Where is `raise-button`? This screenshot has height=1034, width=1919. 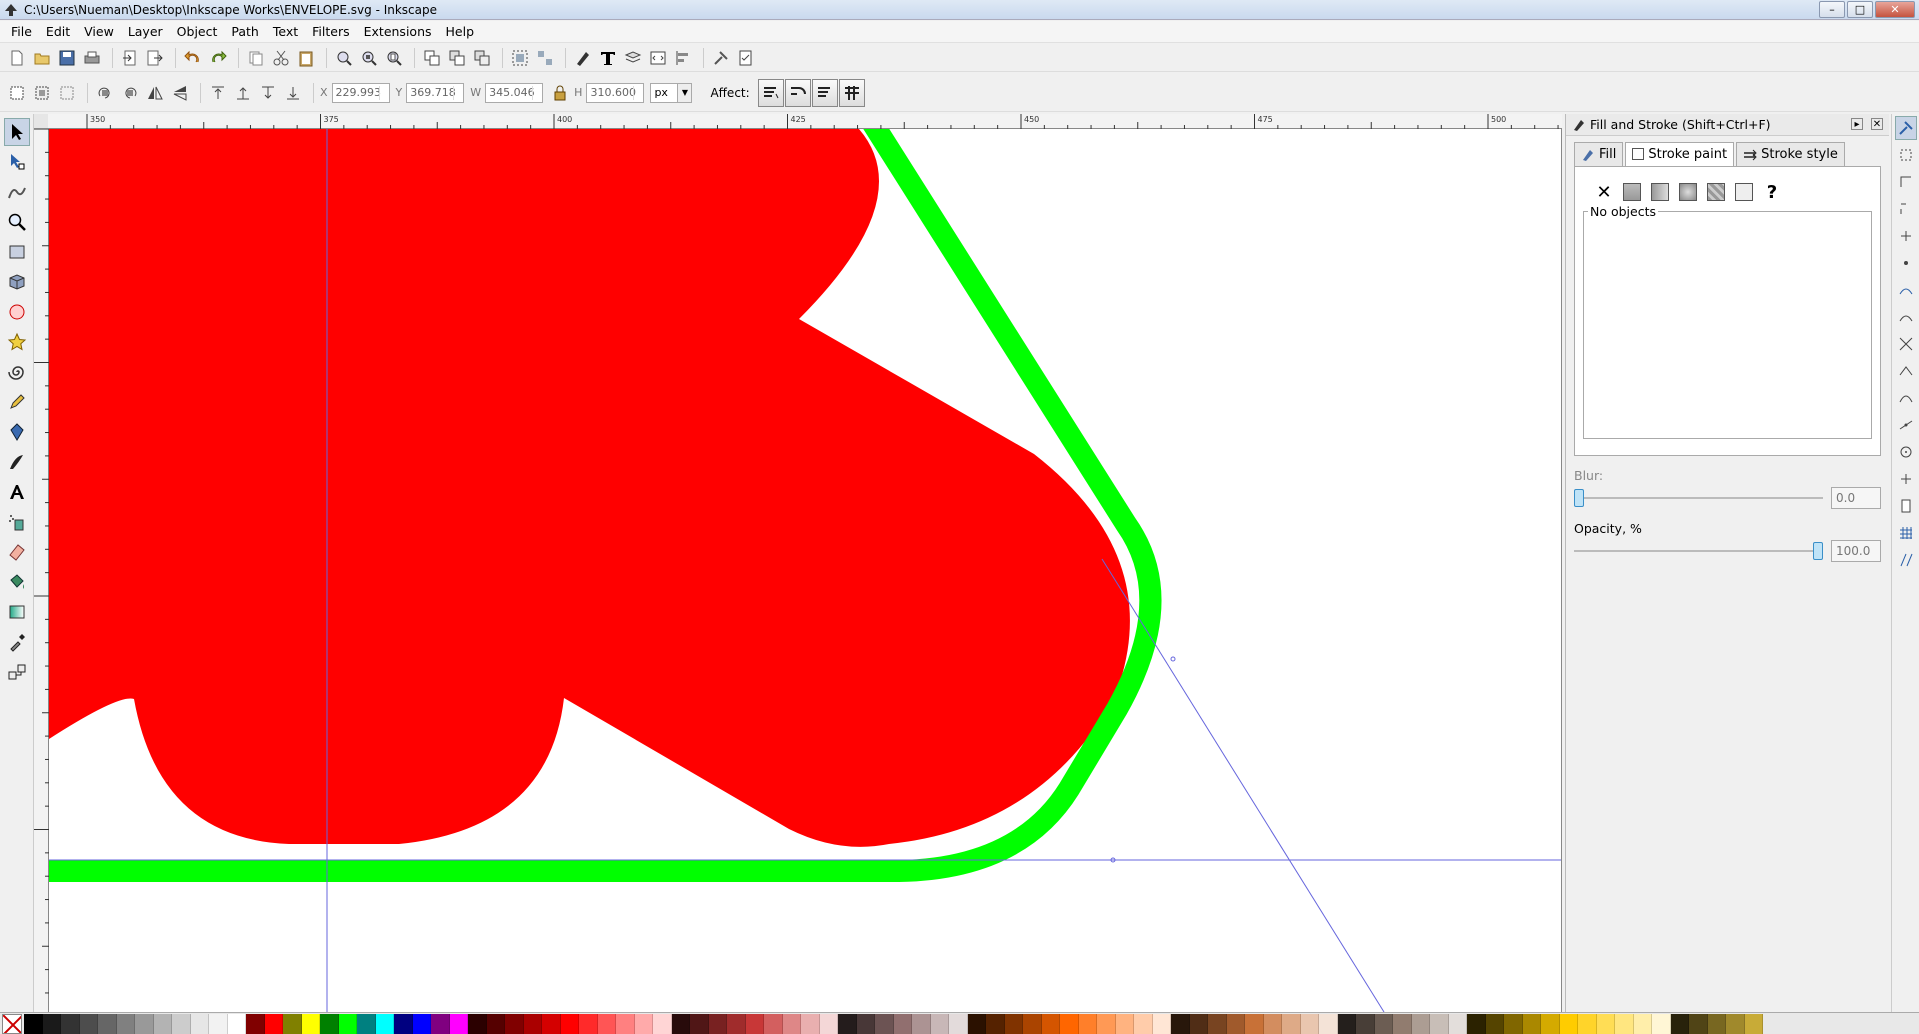 raise-button is located at coordinates (243, 93).